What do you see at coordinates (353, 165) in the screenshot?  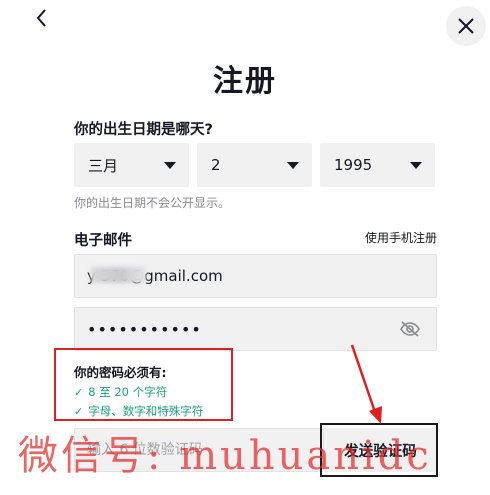 I see `year-value: 1995` at bounding box center [353, 165].